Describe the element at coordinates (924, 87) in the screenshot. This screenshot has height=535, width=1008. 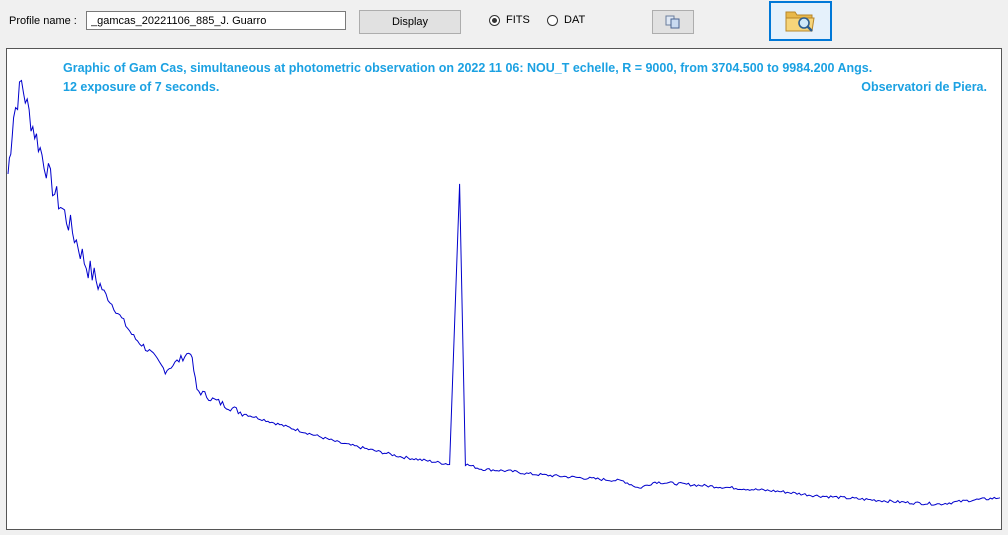
I see `plot-title-line3: Observatori de Piera.` at that location.